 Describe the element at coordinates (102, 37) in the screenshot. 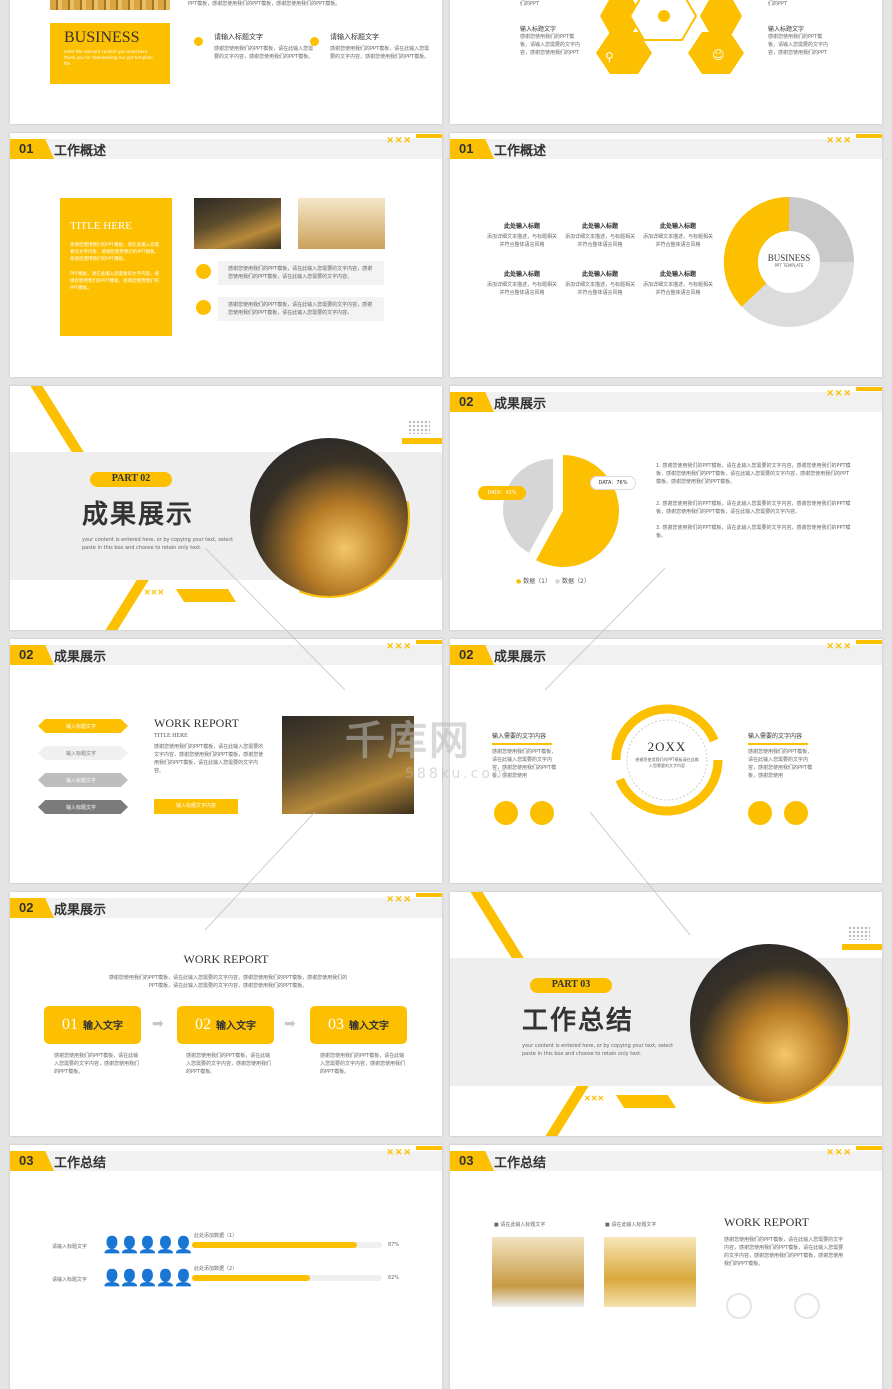

I see `business-title: BUSINESS` at that location.